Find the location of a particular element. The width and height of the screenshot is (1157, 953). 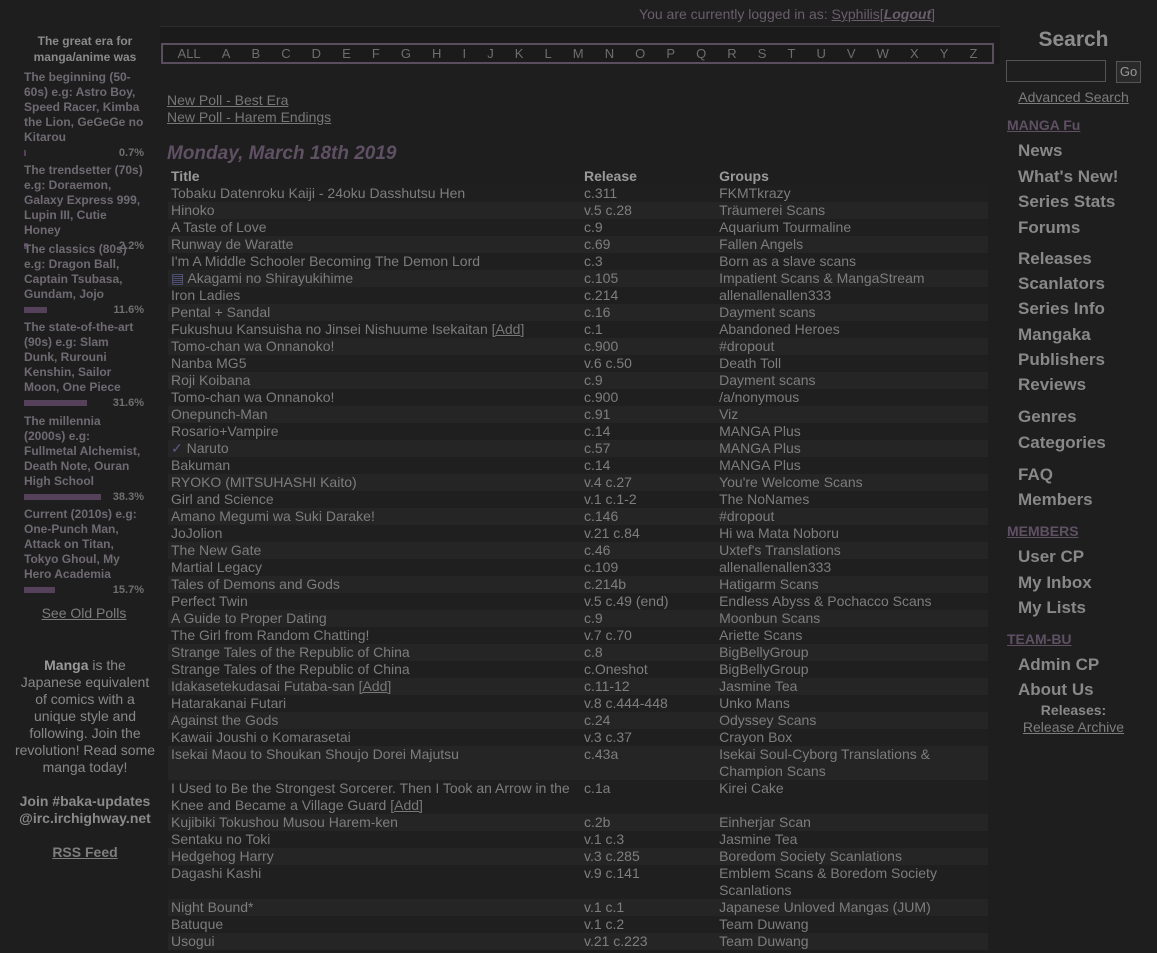

logout-link: Logout is located at coordinates (907, 14).